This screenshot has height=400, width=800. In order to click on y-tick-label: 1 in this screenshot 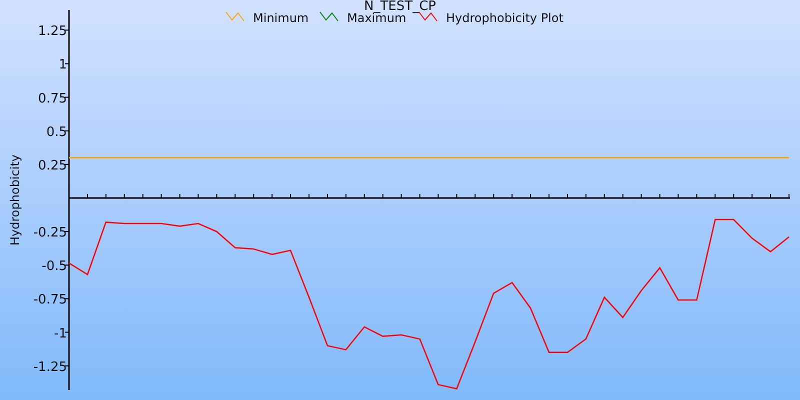, I will do `click(62, 65)`.